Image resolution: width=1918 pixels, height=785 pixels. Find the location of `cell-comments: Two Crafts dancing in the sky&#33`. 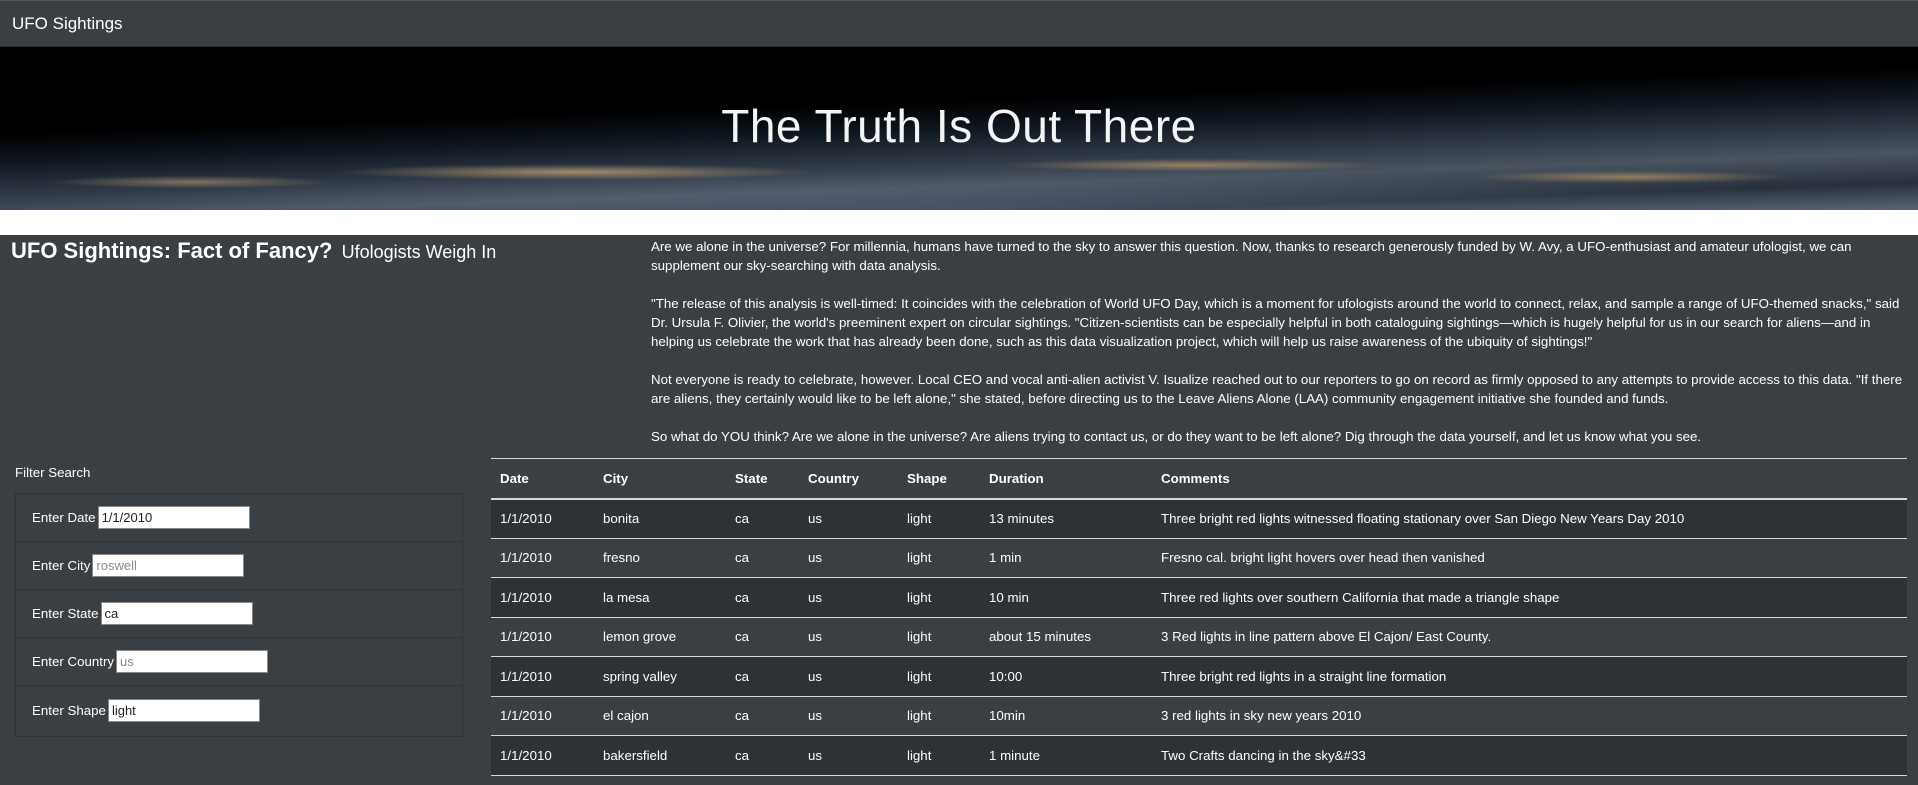

cell-comments: Two Crafts dancing in the sky&#33 is located at coordinates (1529, 755).